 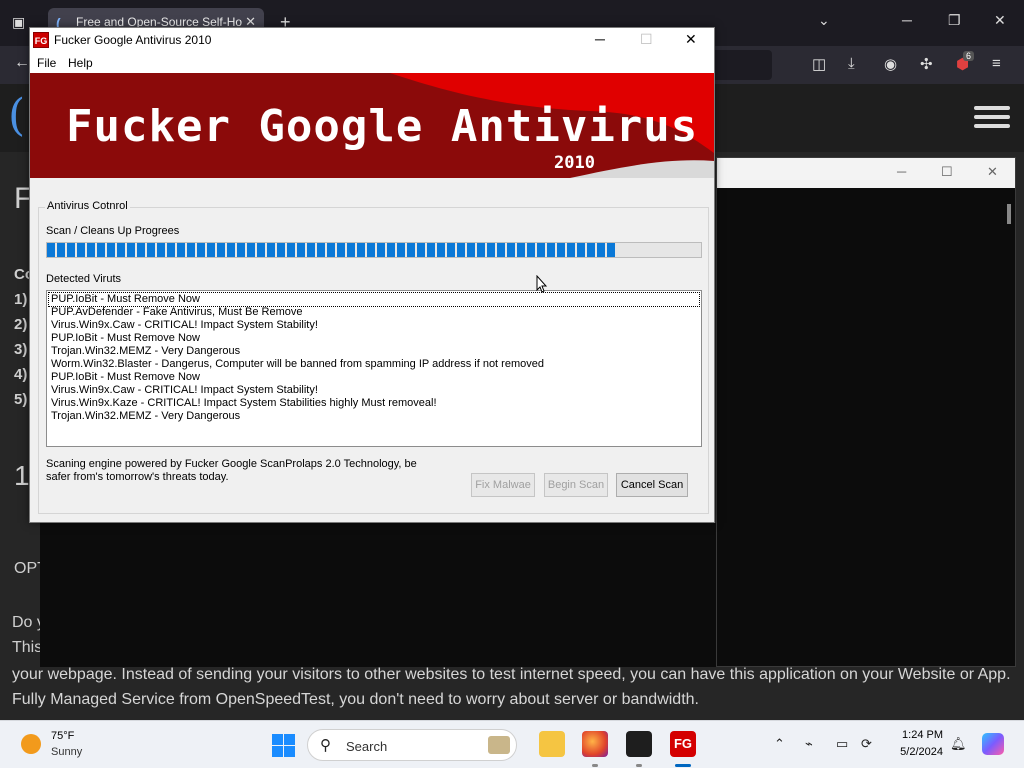 I want to click on browser-restore-icon: ❐, so click(x=954, y=20).